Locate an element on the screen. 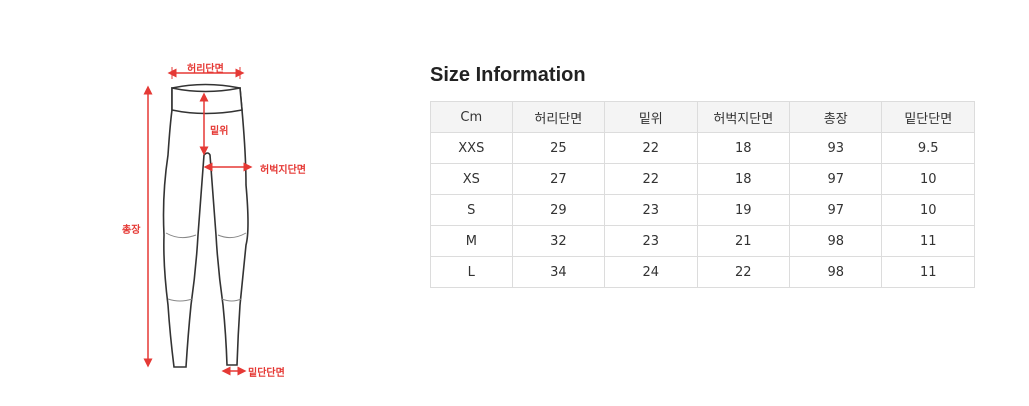 The height and width of the screenshot is (406, 1029). table-row: XS 27 22 18 97 10 is located at coordinates (702, 179).